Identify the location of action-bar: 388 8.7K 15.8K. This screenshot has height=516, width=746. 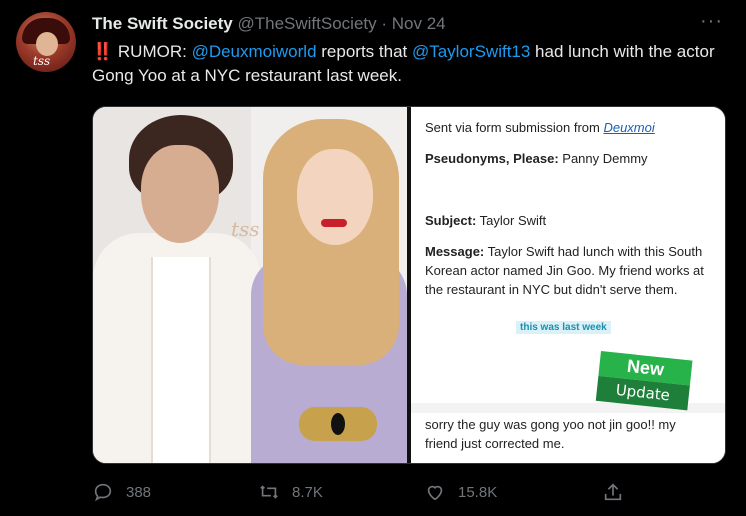
(373, 492).